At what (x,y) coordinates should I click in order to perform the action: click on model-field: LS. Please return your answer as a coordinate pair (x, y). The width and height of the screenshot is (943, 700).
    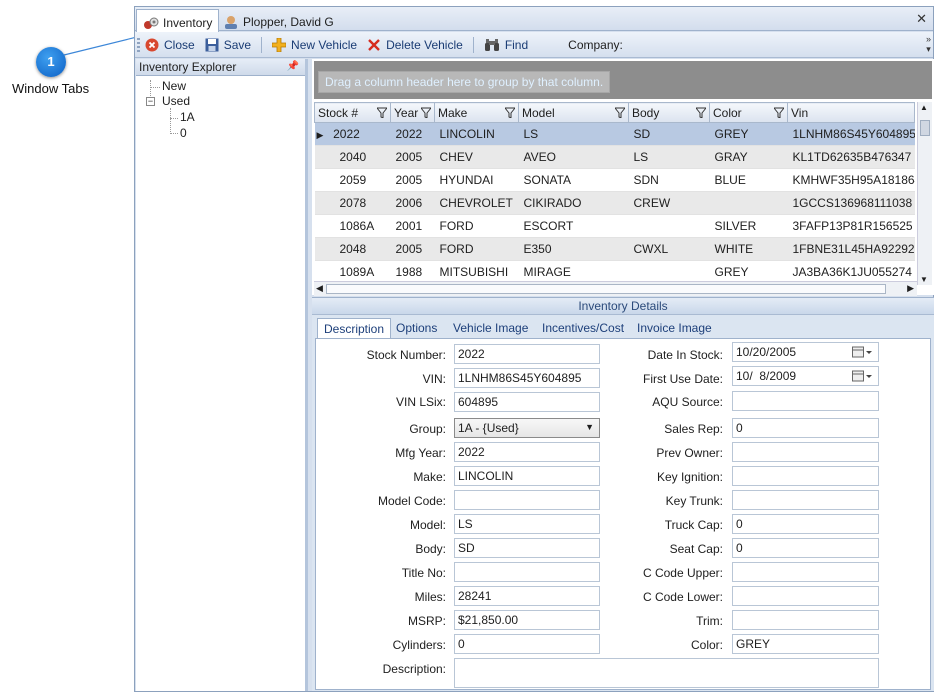
    Looking at the image, I should click on (527, 524).